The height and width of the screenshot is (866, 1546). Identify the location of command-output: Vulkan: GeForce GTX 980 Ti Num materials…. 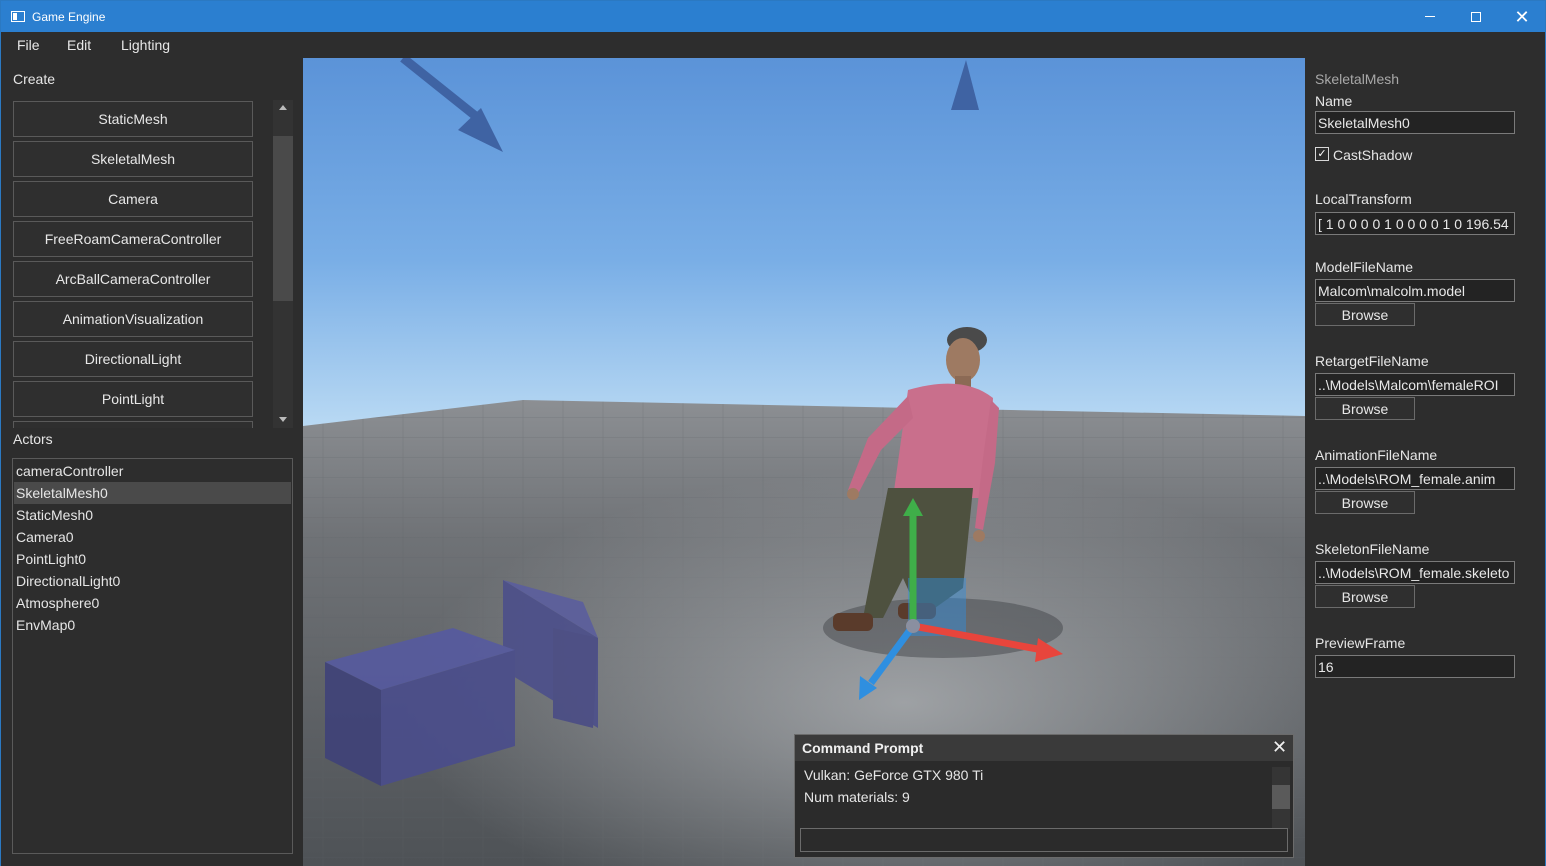
(1045, 797).